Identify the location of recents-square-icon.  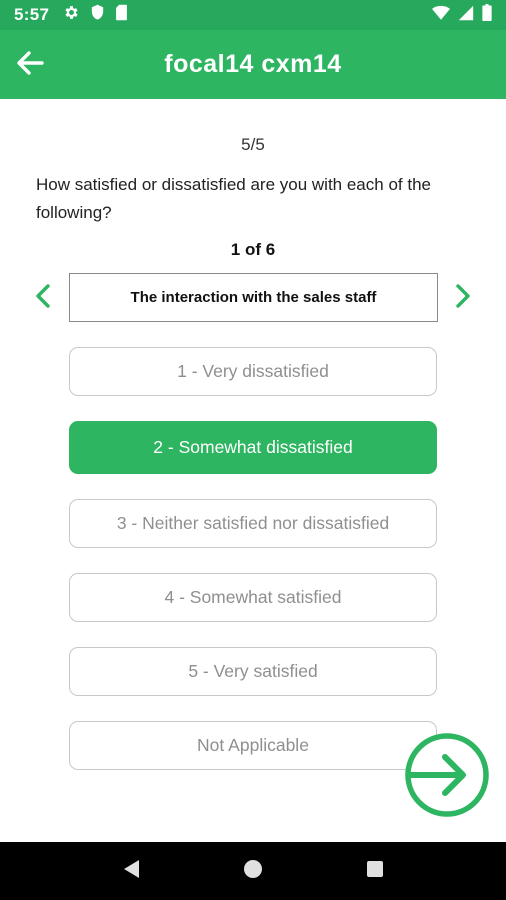
(375, 871).